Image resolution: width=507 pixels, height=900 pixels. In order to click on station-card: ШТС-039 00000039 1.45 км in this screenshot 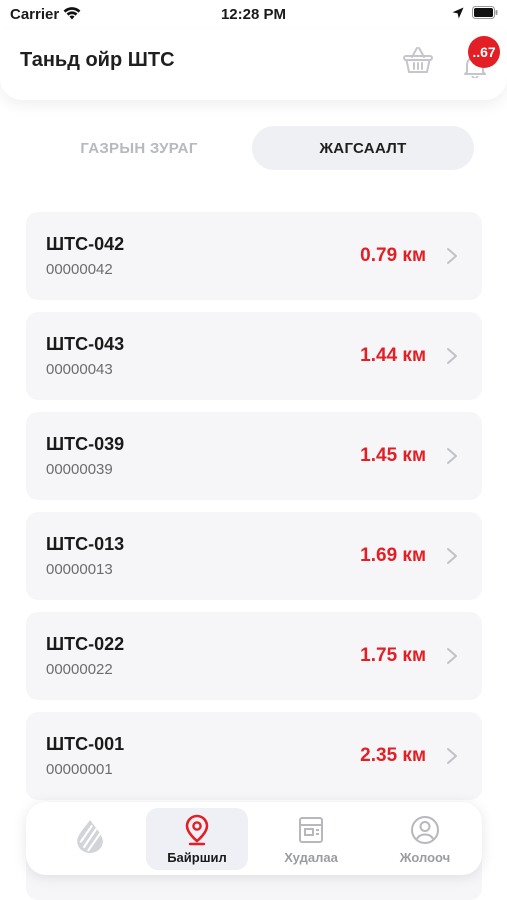, I will do `click(254, 456)`.